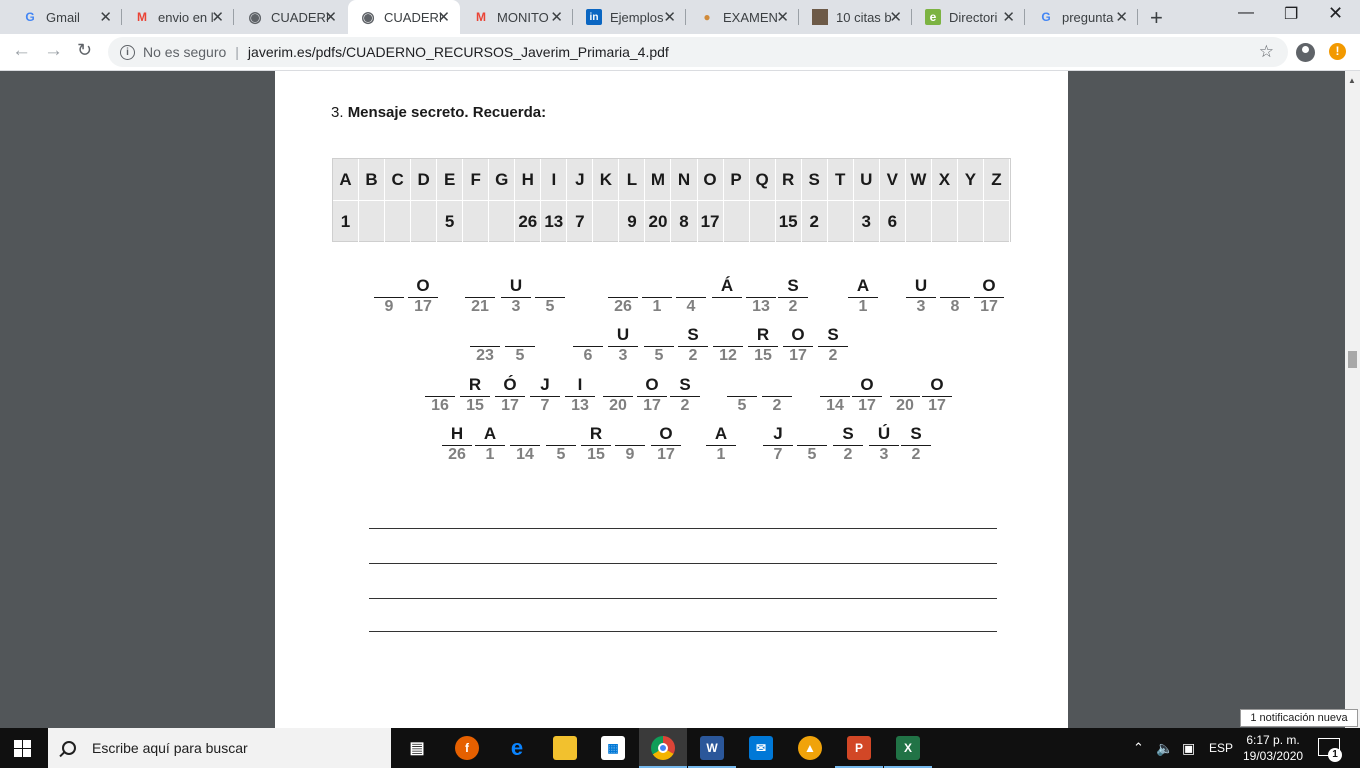 The height and width of the screenshot is (768, 1360). What do you see at coordinates (1273, 748) in the screenshot?
I see `clock: 6:17 p. m. 19/03/2020` at bounding box center [1273, 748].